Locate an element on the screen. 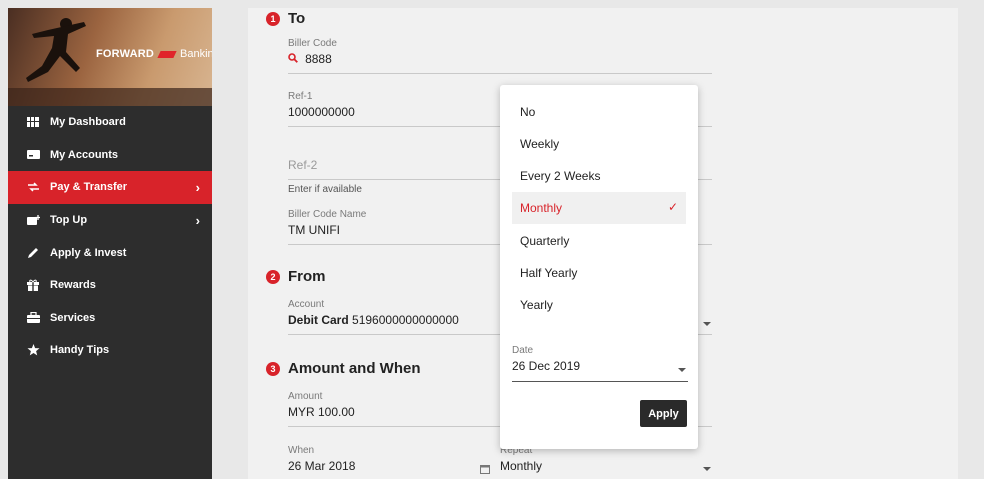  section-to: 1 To is located at coordinates (285, 18).